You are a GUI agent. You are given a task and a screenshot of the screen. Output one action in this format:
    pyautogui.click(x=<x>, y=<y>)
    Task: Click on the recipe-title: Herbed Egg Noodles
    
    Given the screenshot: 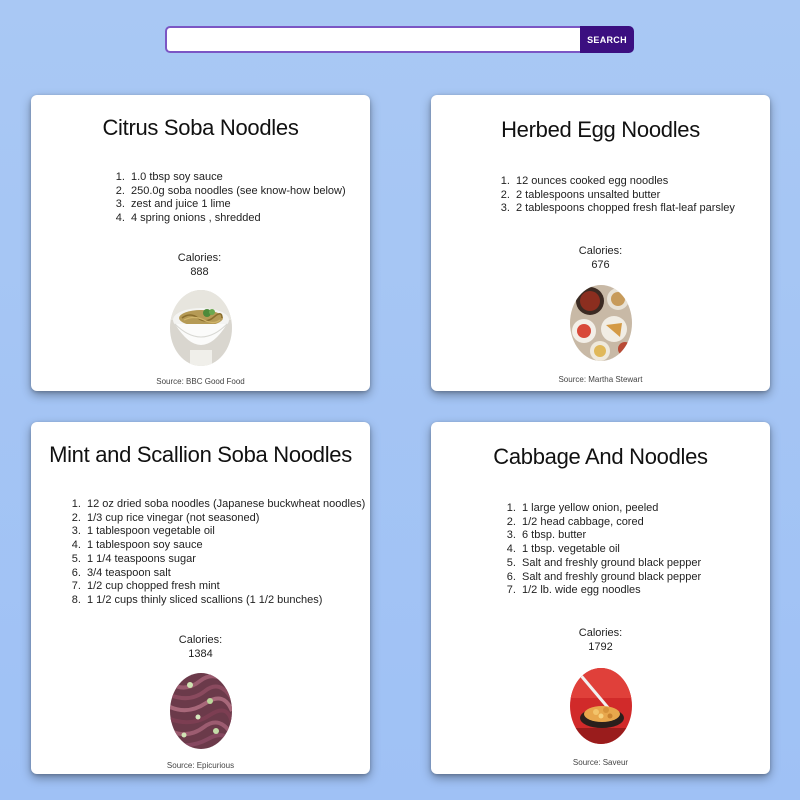 What is the action you would take?
    pyautogui.click(x=600, y=129)
    